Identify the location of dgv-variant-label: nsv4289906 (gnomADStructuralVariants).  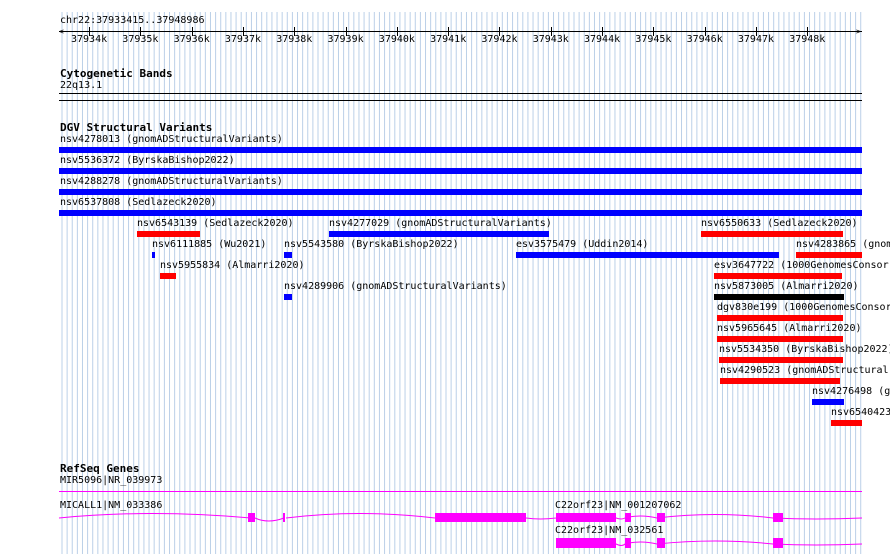
(395, 287).